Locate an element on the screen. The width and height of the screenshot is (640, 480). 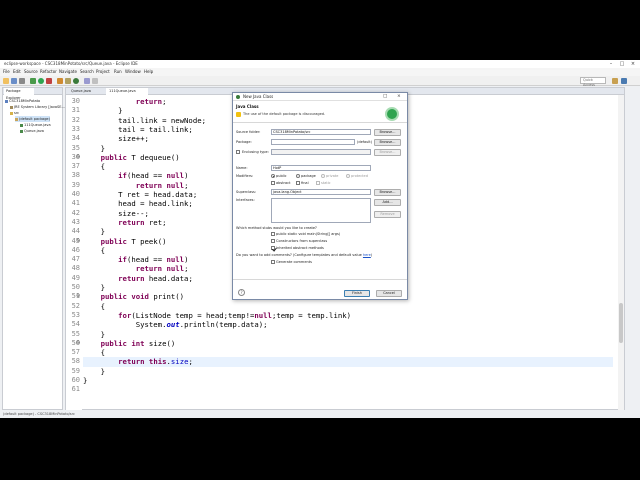
menu-help: Help is located at coordinates (148, 72).